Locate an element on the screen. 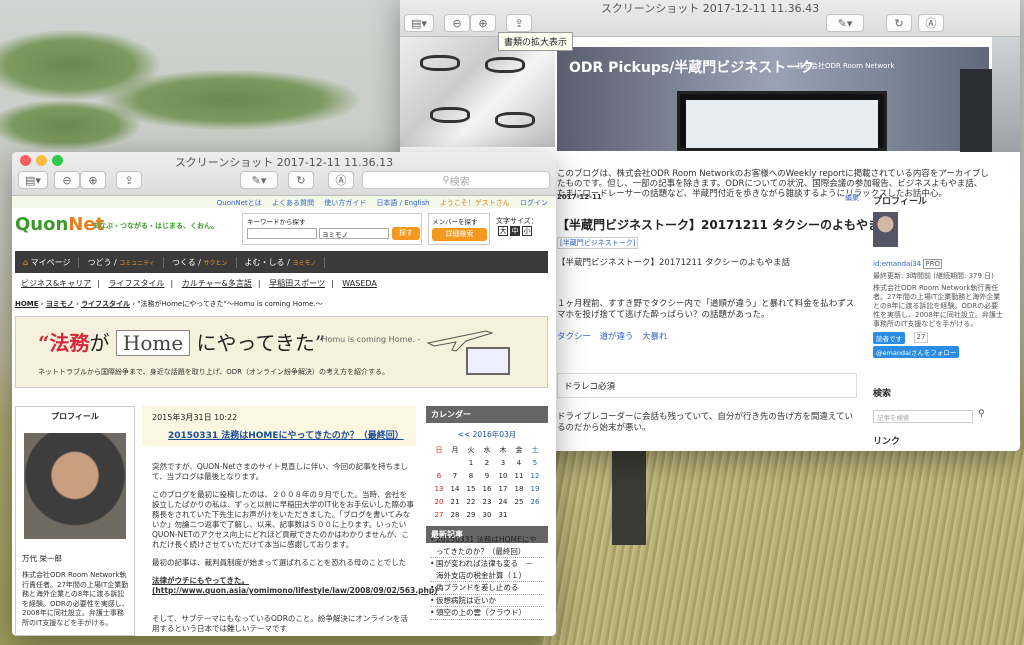 The image size is (1024, 645). post-title: 20150331 法務はHOMEにやってきたのか？（最終回） is located at coordinates (286, 434).